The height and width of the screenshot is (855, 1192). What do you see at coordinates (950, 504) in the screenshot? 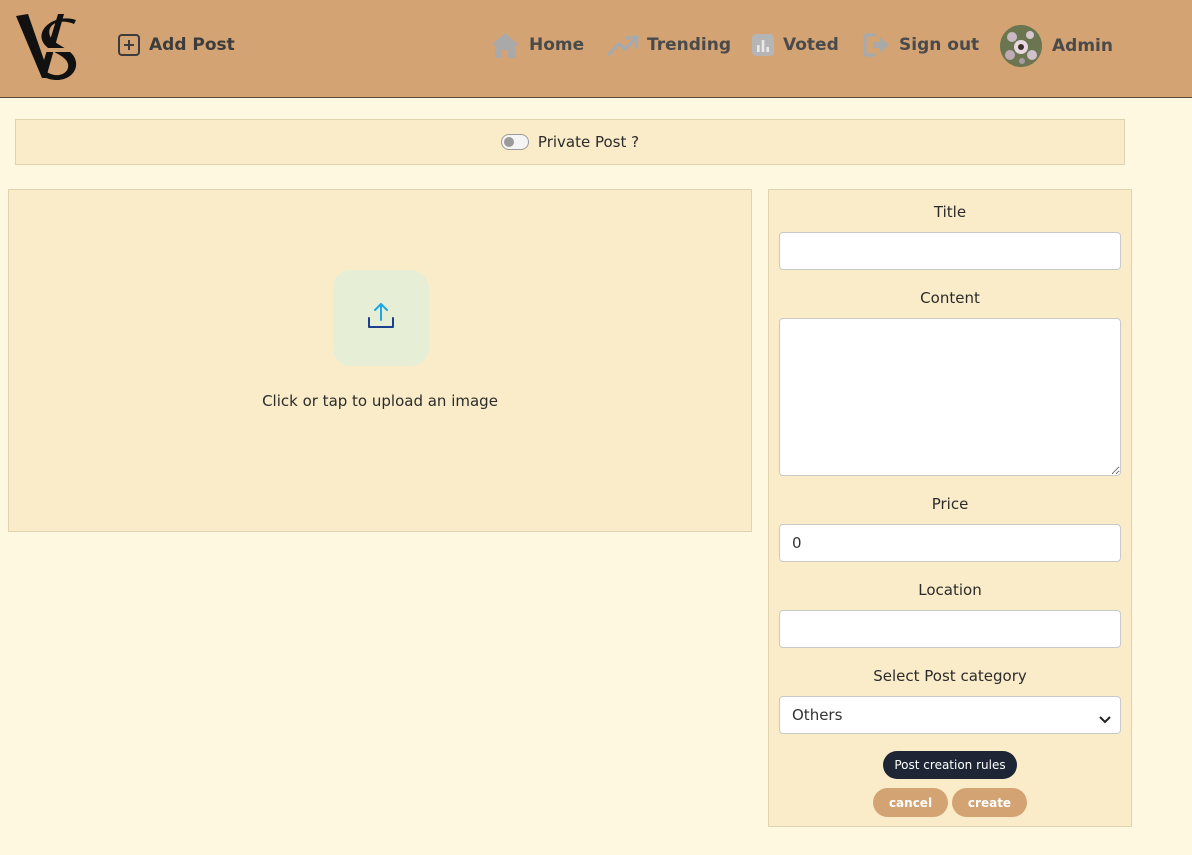
I see `price-label: Price` at bounding box center [950, 504].